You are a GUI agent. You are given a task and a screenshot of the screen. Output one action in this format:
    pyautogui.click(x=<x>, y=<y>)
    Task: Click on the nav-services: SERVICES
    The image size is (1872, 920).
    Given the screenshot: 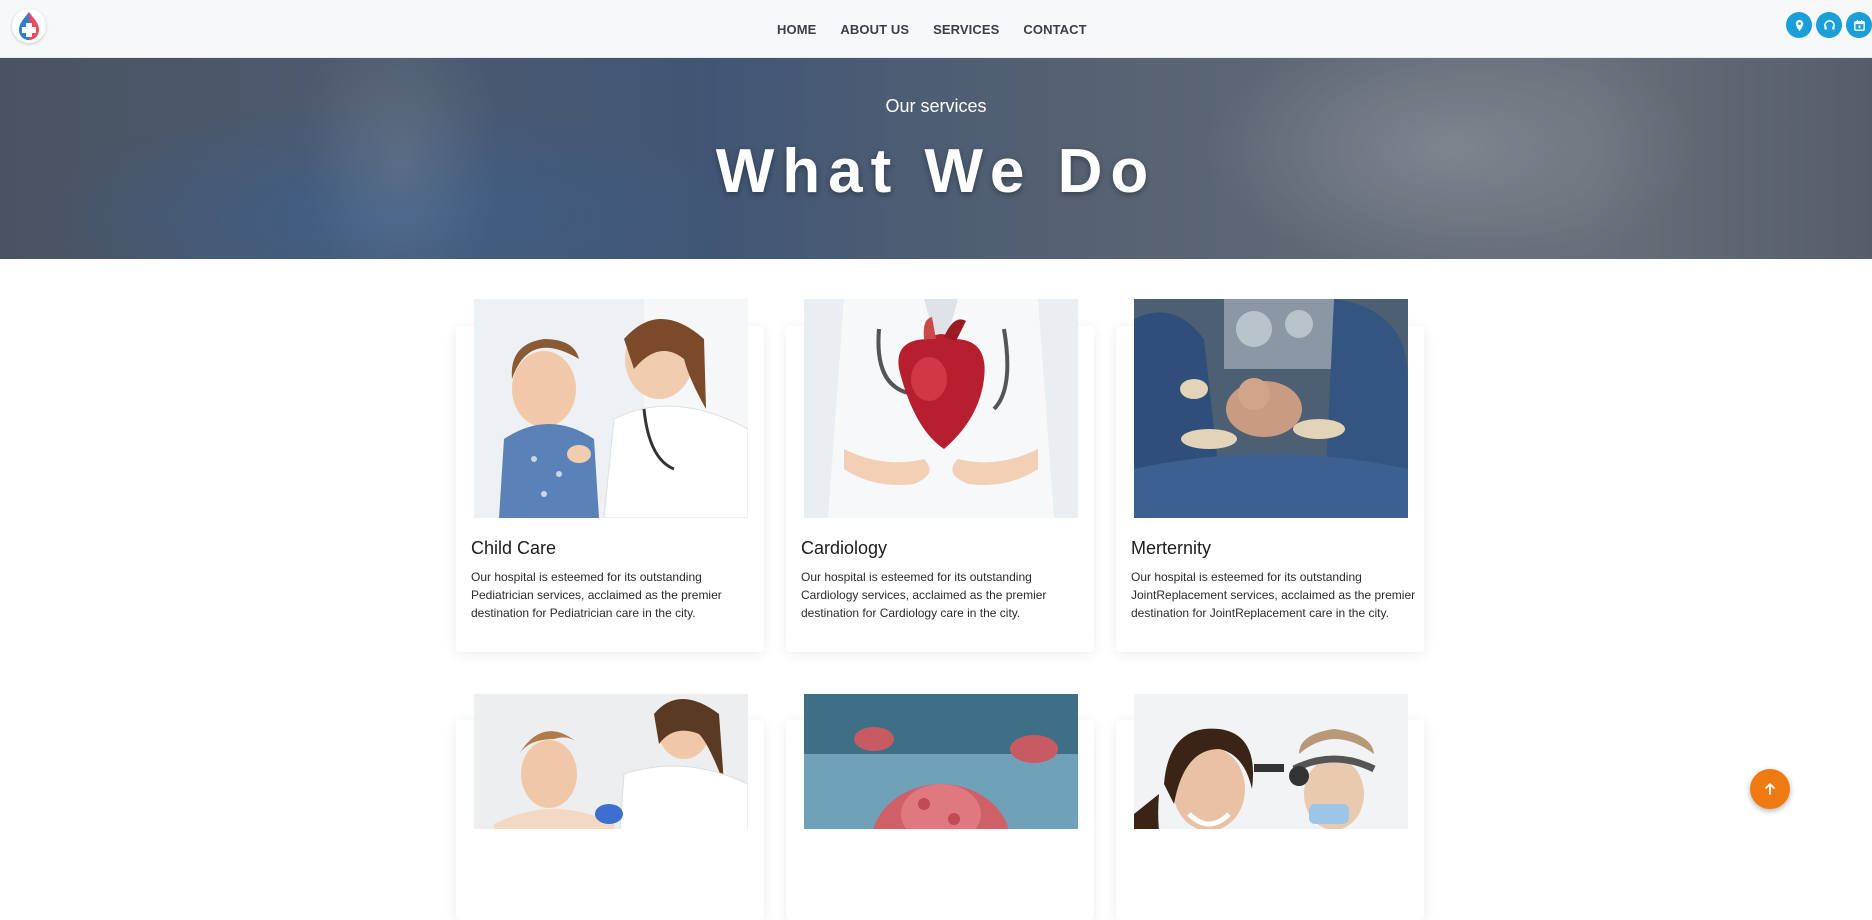 What is the action you would take?
    pyautogui.click(x=966, y=29)
    